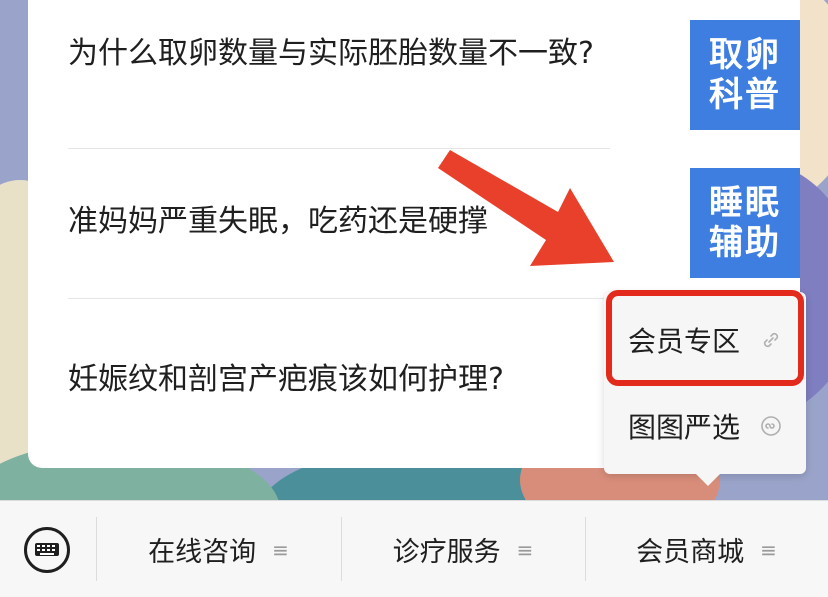 The image size is (828, 597). What do you see at coordinates (446, 552) in the screenshot?
I see `tab-label: 诊疗服务` at bounding box center [446, 552].